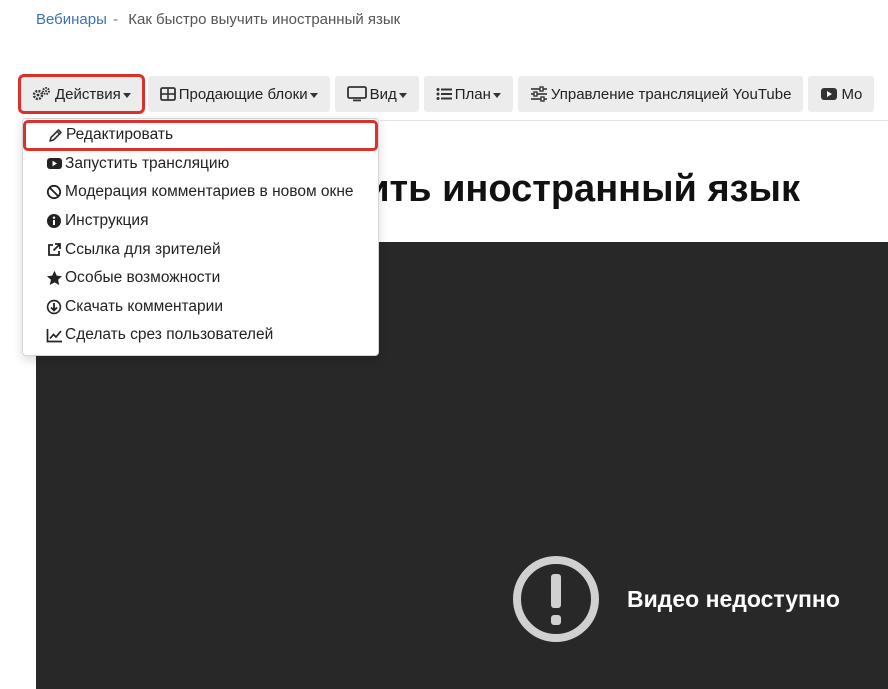 This screenshot has height=689, width=888. I want to click on more-button: Mo, so click(841, 94).